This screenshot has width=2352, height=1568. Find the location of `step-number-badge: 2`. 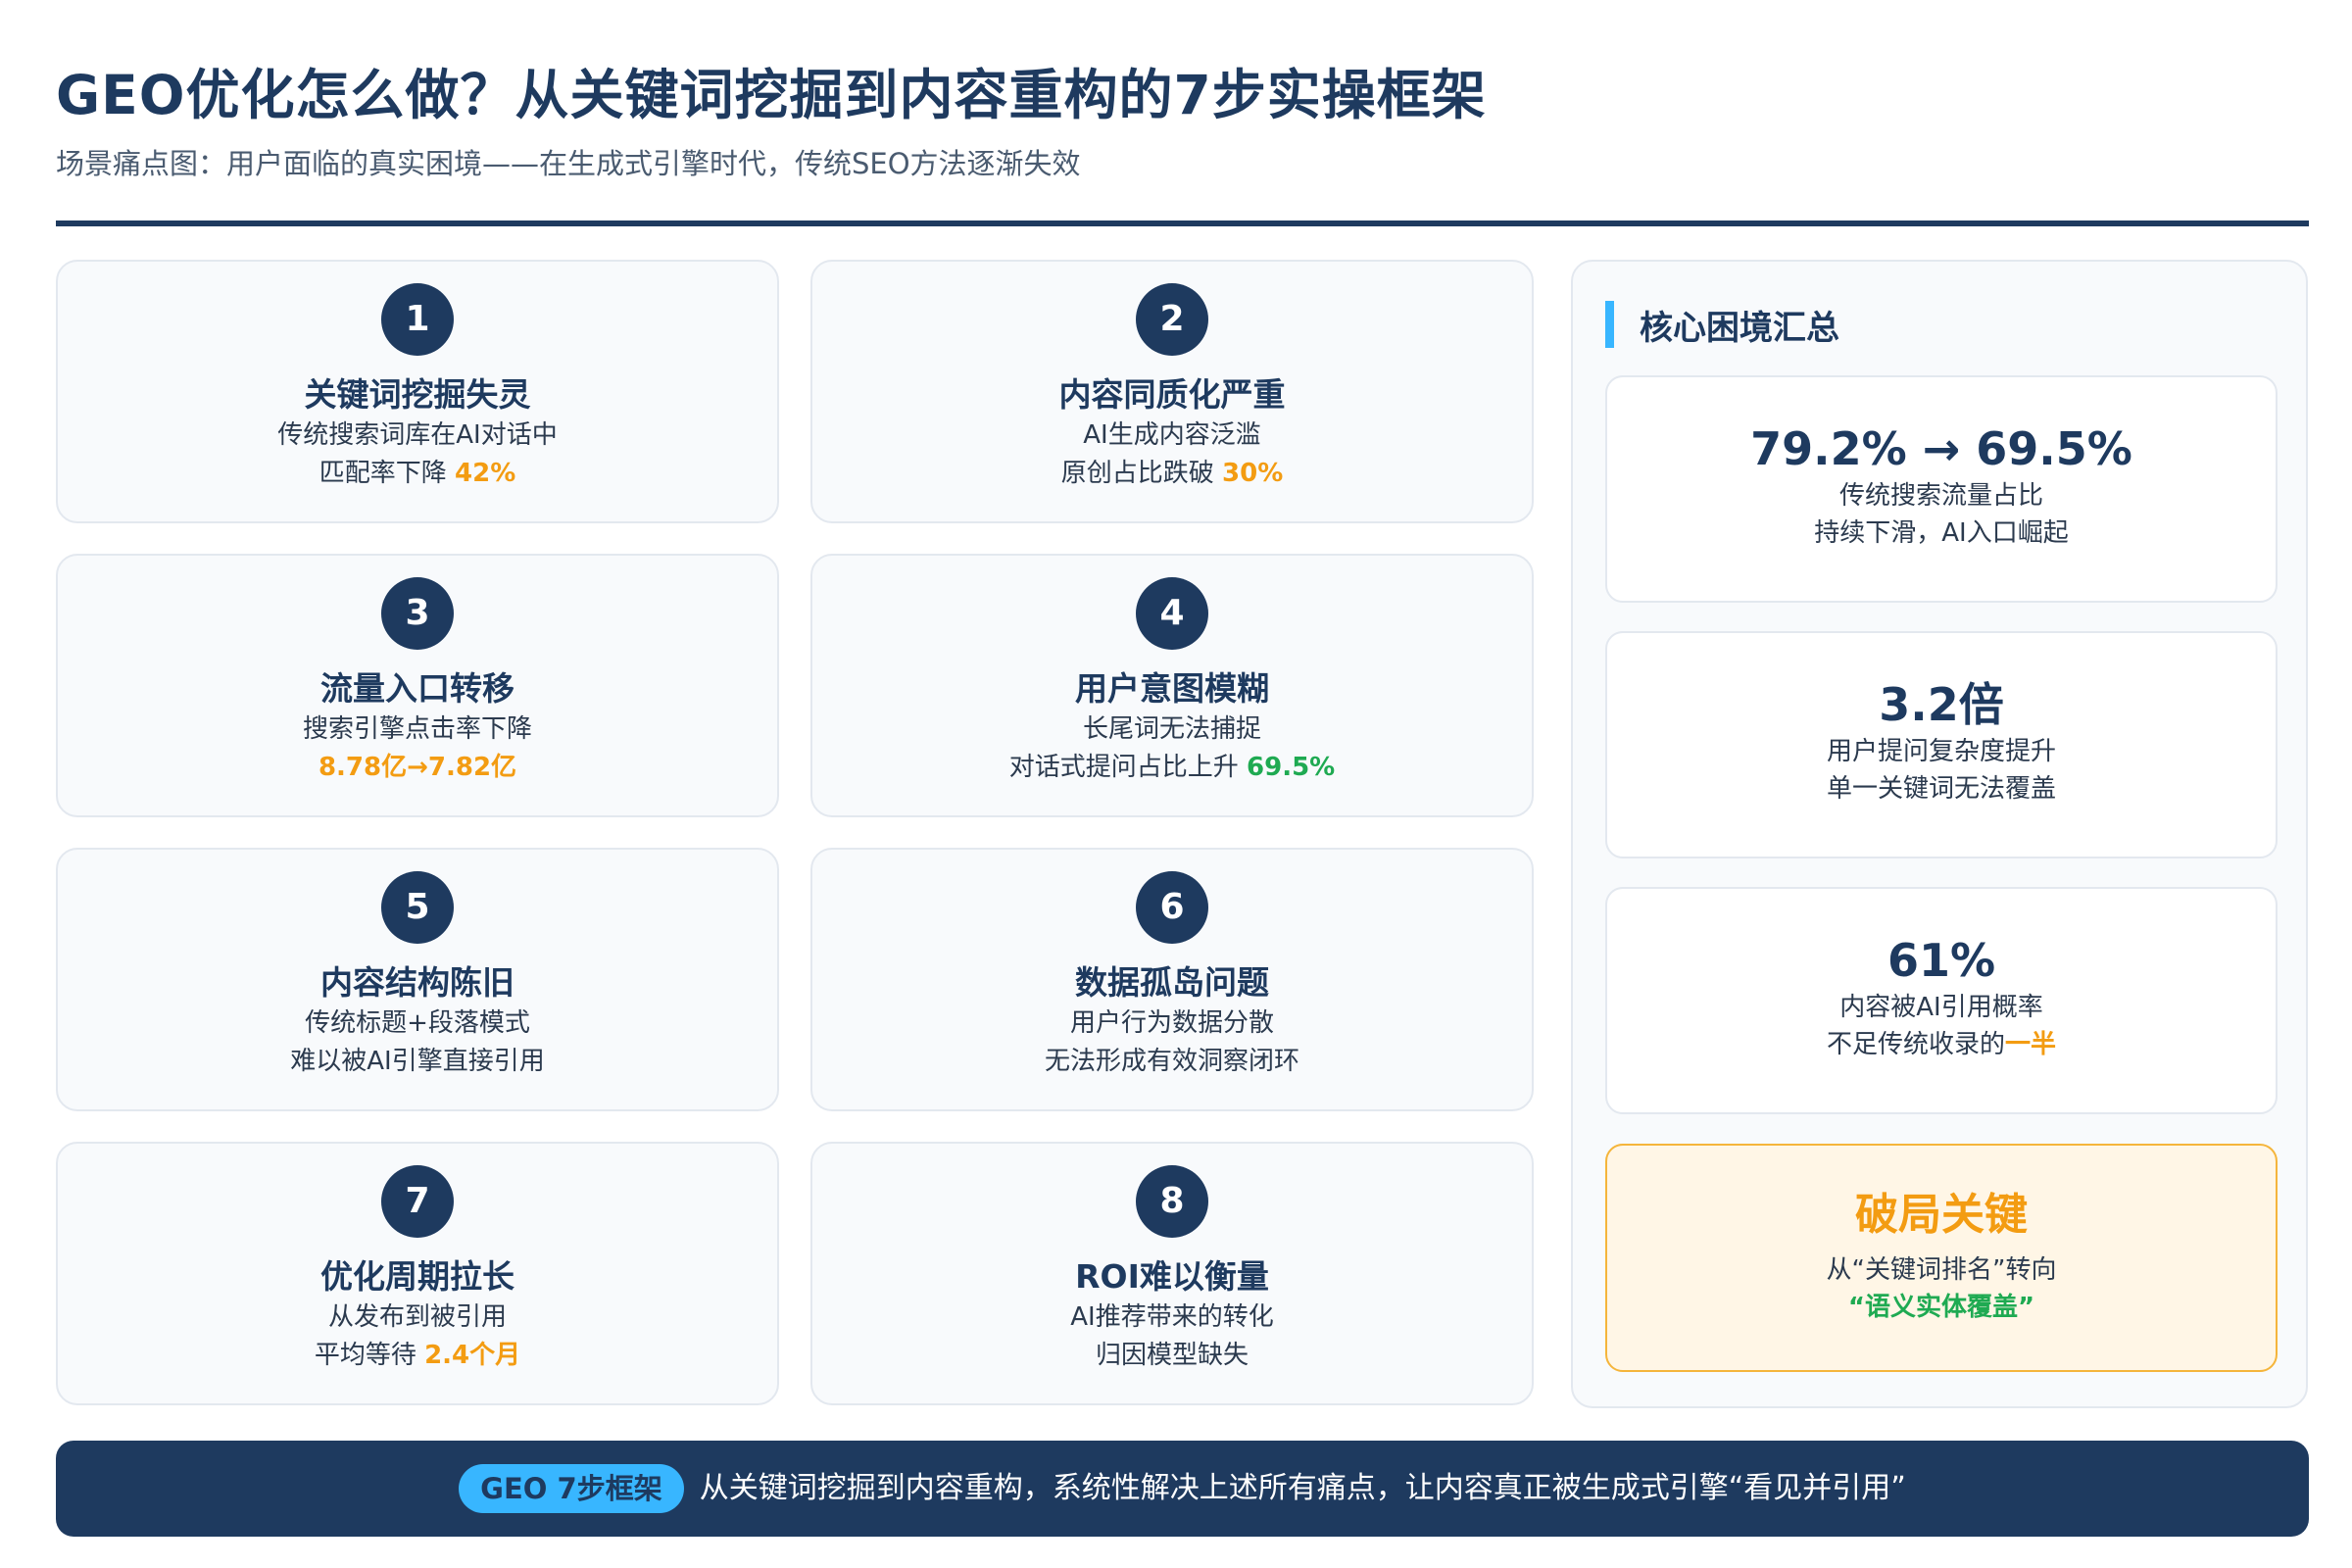

step-number-badge: 2 is located at coordinates (1172, 319).